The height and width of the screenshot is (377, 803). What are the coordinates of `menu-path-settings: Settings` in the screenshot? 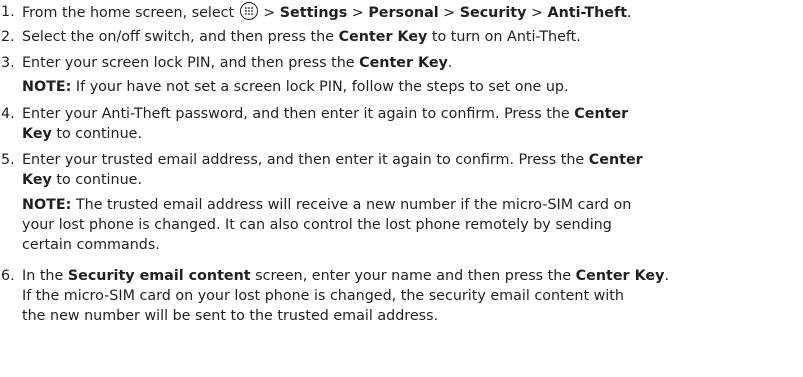 It's located at (313, 13).